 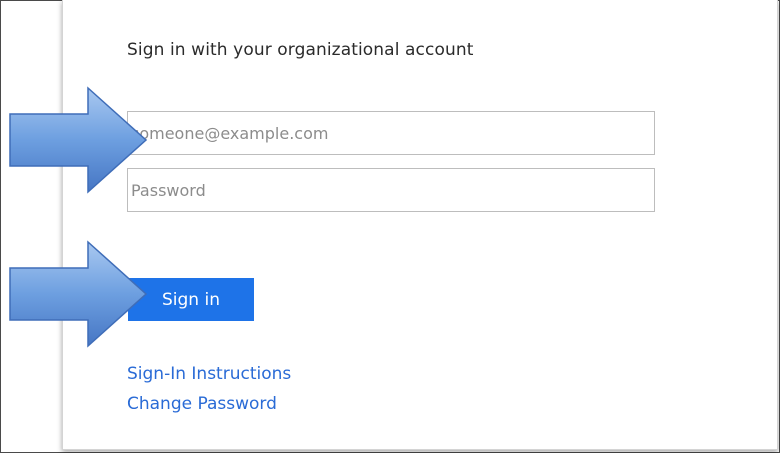 What do you see at coordinates (391, 190) in the screenshot?
I see `password-field` at bounding box center [391, 190].